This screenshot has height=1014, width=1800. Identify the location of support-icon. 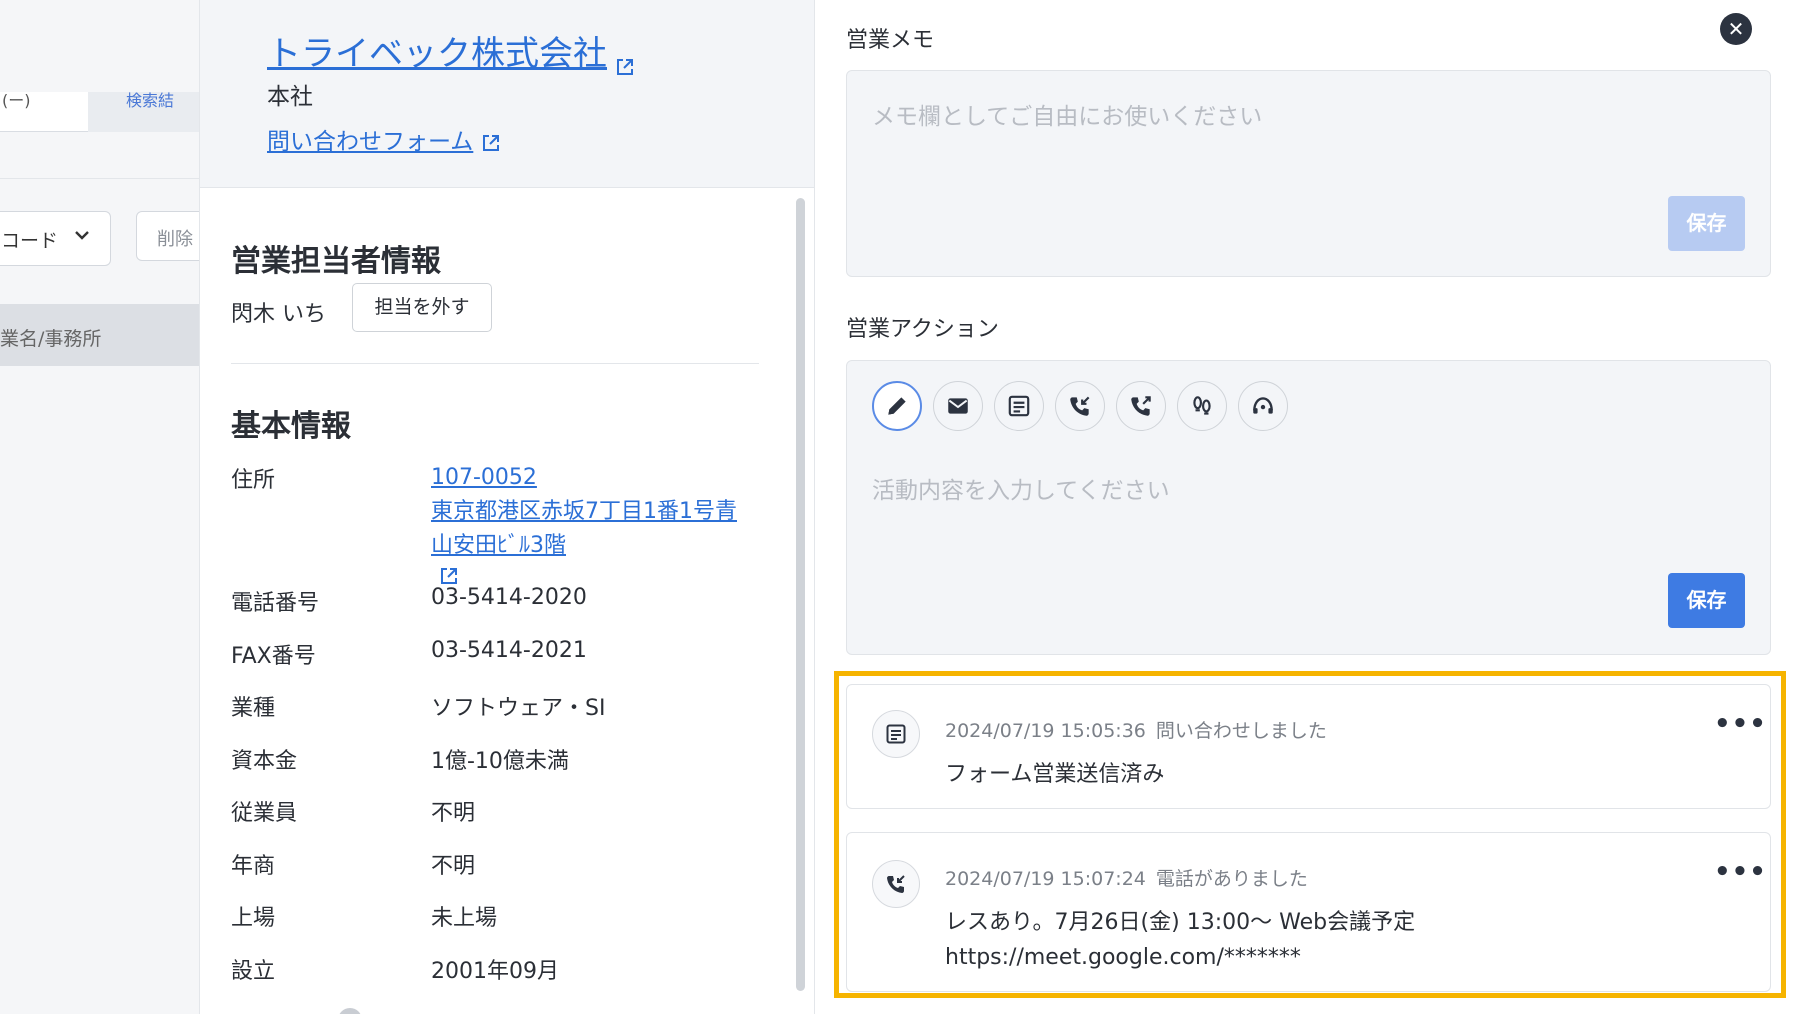
(1263, 406).